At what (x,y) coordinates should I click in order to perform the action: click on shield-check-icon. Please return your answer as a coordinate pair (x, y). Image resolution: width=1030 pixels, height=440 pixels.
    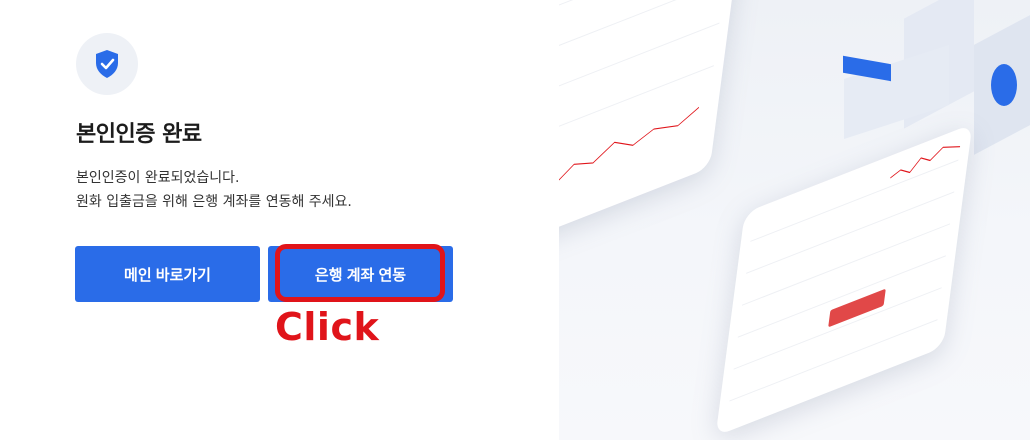
    Looking at the image, I should click on (107, 64).